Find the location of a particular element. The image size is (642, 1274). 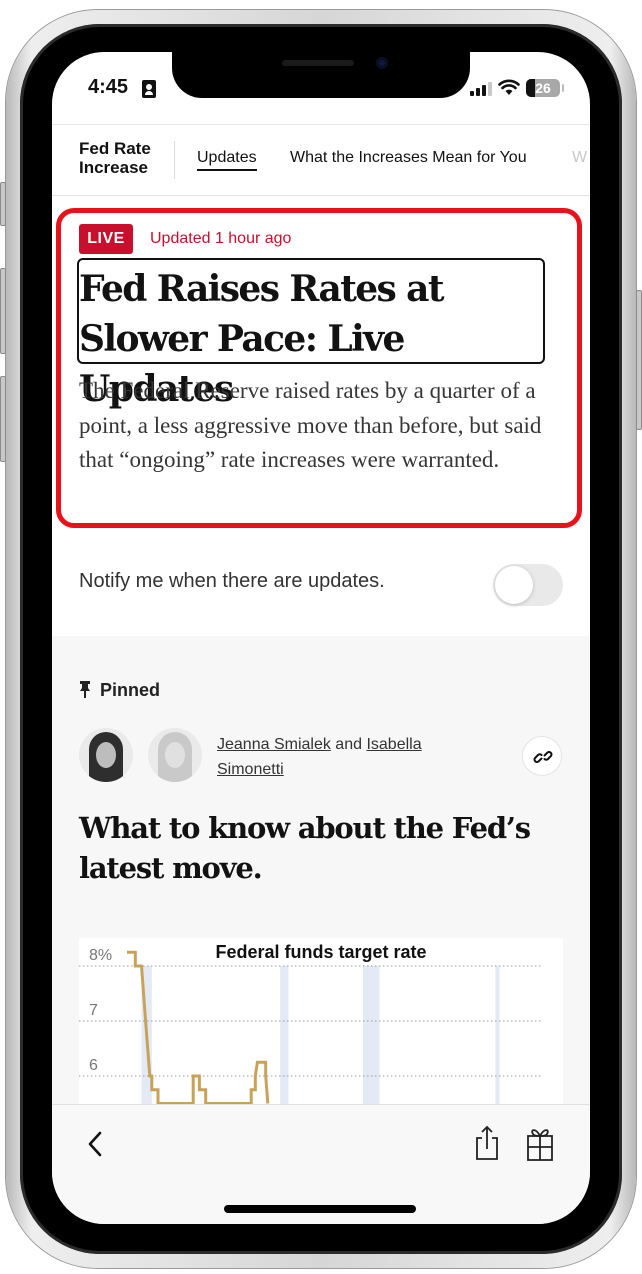

gift-icon is located at coordinates (540, 1145).